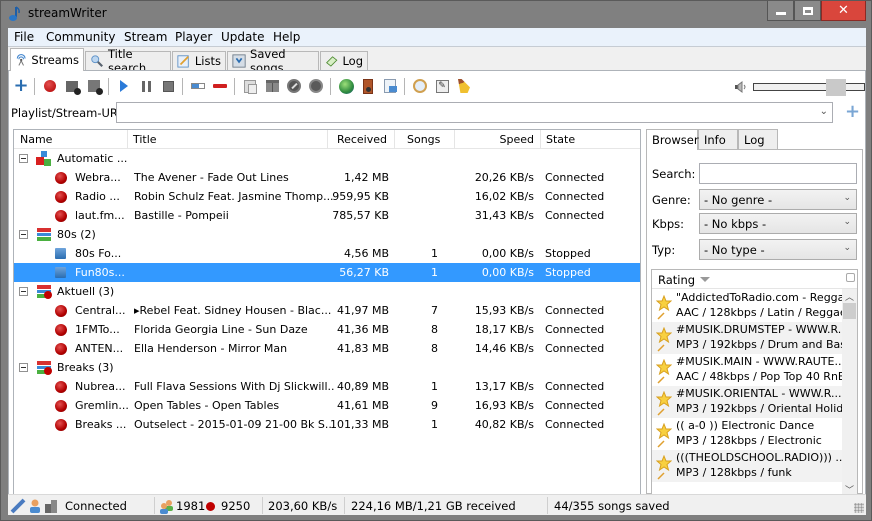 The height and width of the screenshot is (521, 872). I want to click on column-chooser-icon, so click(850, 277).